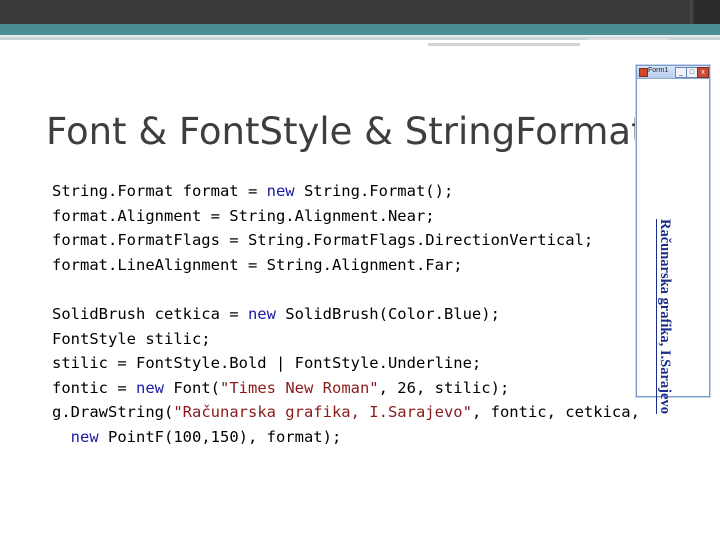  I want to click on code-text: String.Format();, so click(374, 191).